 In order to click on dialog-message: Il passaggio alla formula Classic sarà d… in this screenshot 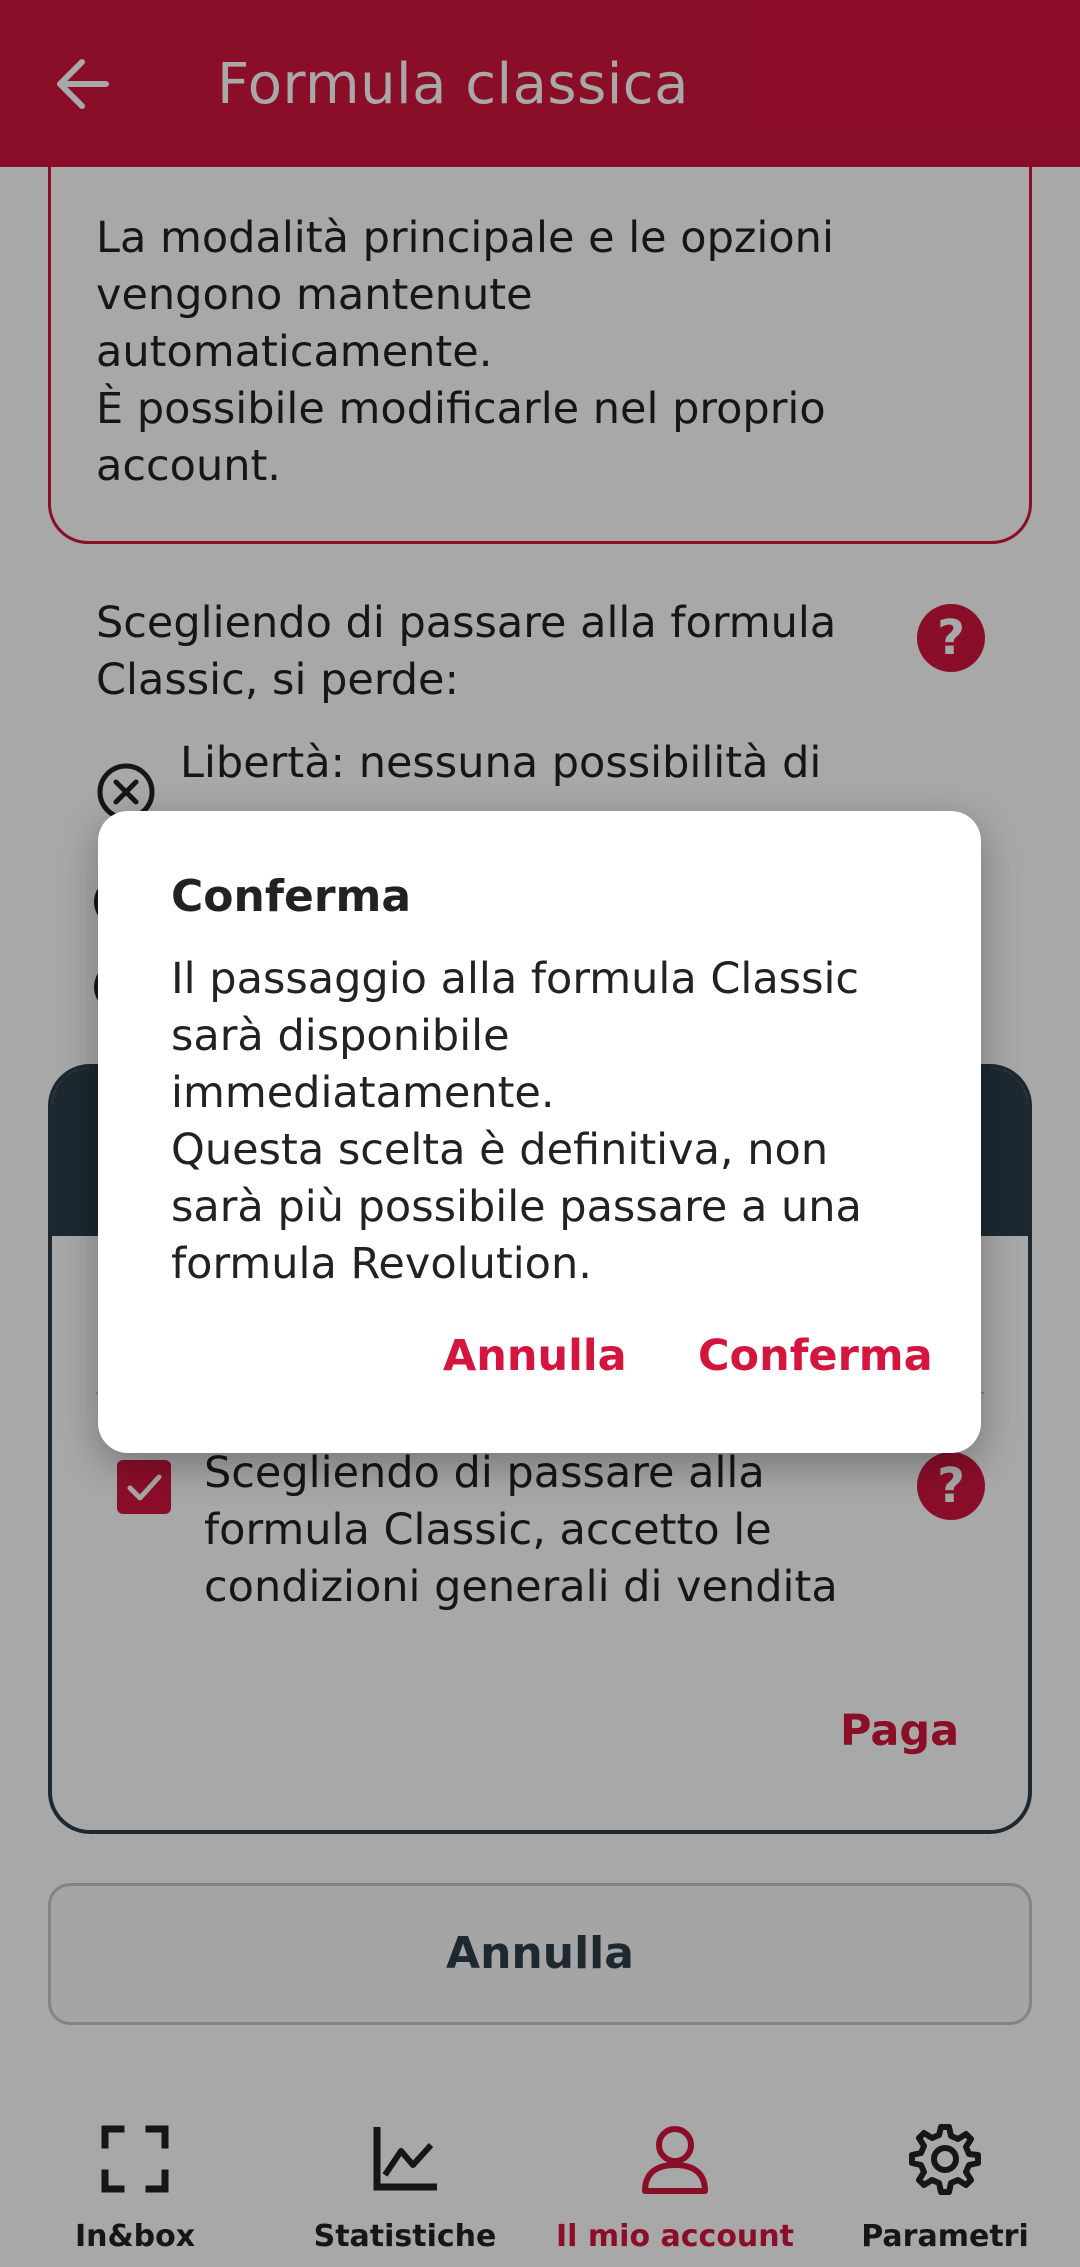, I will do `click(516, 1121)`.